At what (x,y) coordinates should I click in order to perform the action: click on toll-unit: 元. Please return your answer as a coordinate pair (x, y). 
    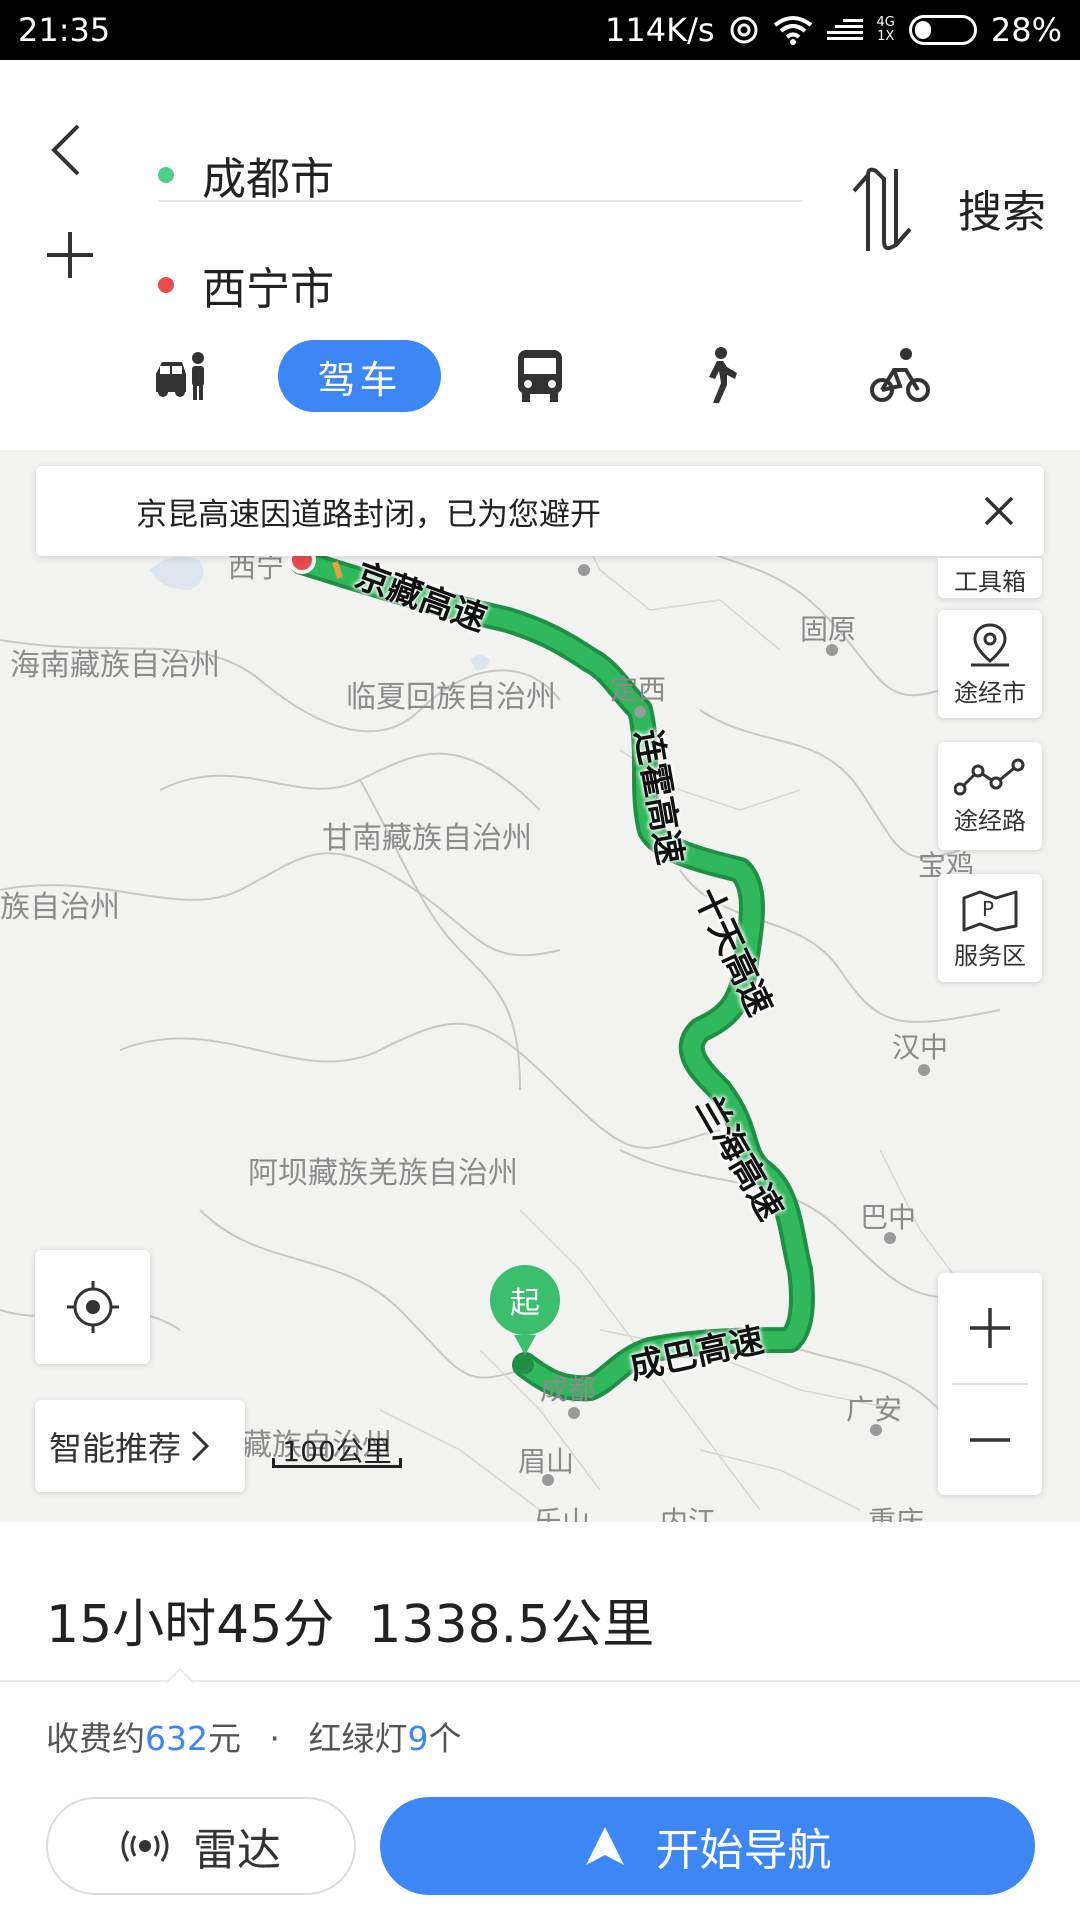
    Looking at the image, I should click on (224, 1738).